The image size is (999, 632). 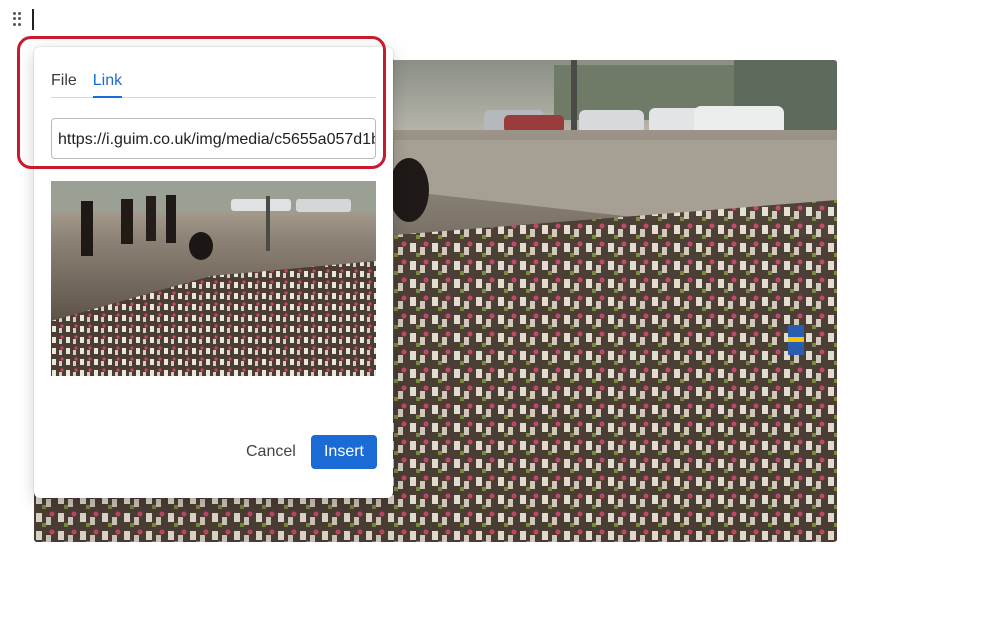 I want to click on preview-photo, so click(x=213, y=278).